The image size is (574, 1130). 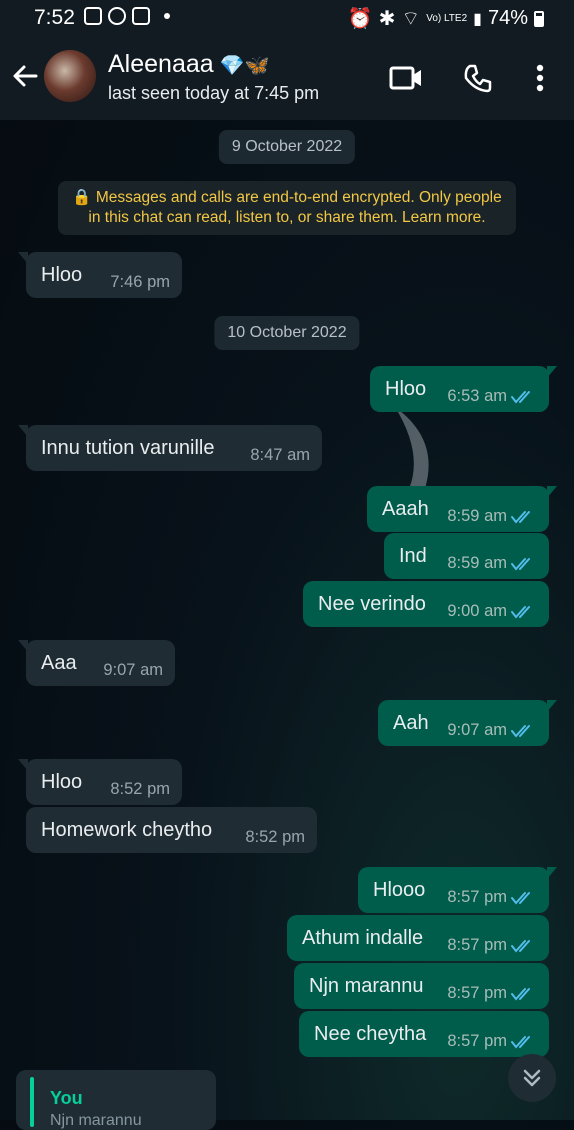 I want to click on avatar, so click(x=70, y=76).